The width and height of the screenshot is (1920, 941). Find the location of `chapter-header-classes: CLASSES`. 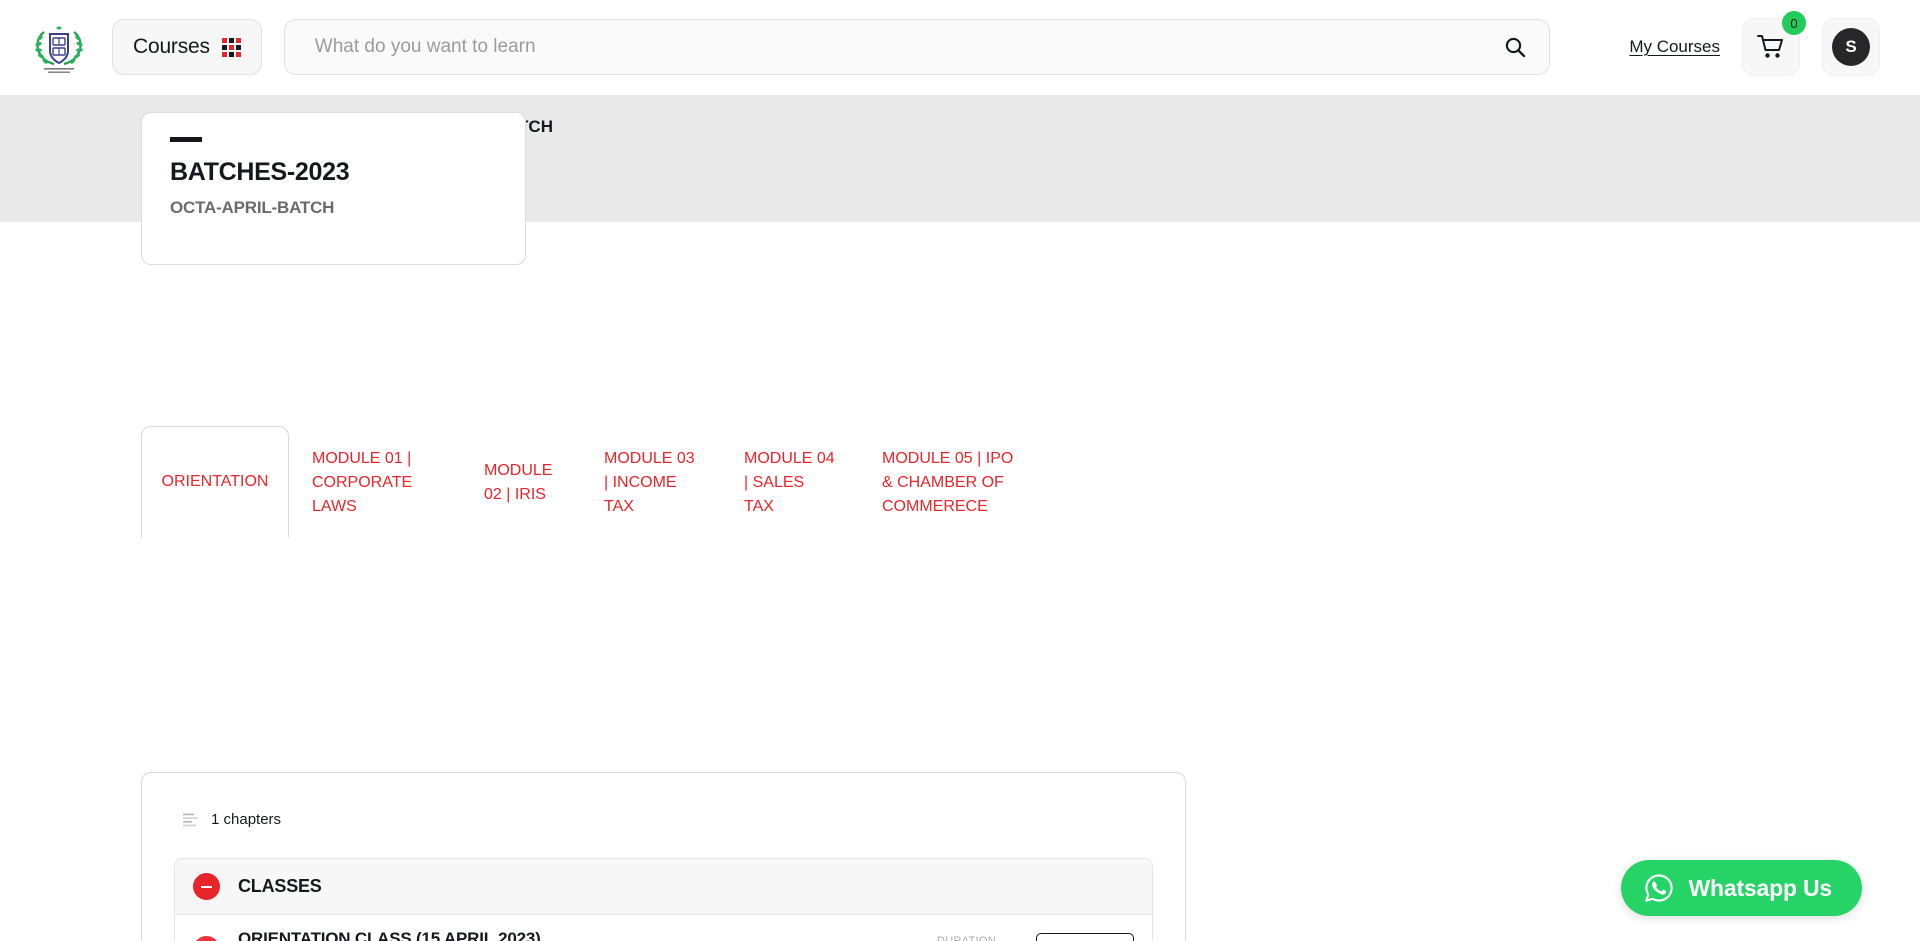

chapter-header-classes: CLASSES is located at coordinates (663, 887).